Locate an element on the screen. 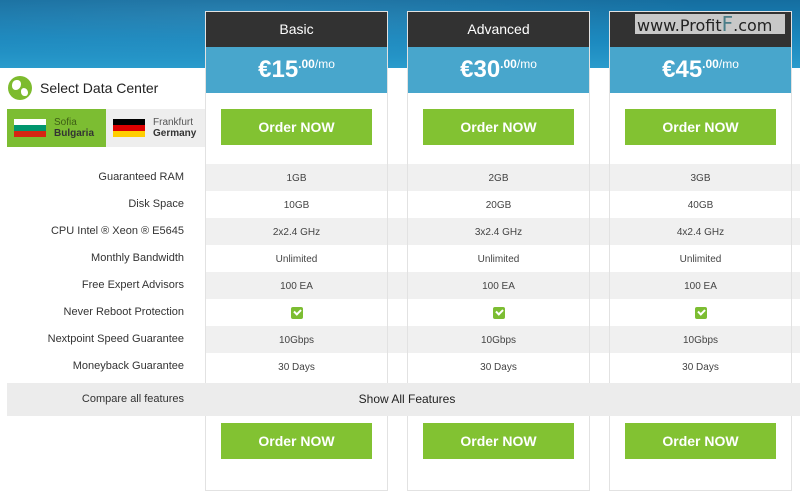  bulgaria-flag-icon is located at coordinates (30, 128).